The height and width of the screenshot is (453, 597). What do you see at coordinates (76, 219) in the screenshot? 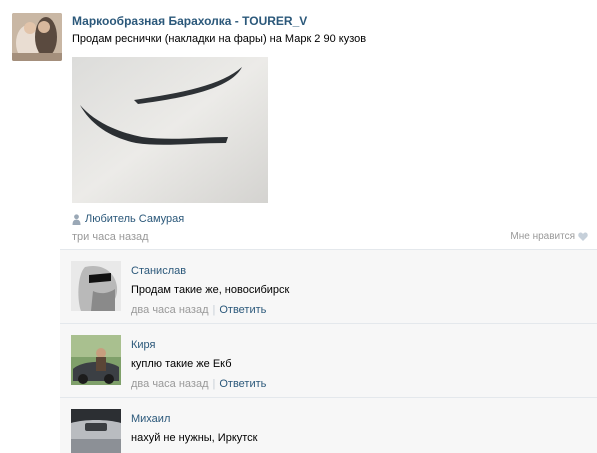
I see `person-icon` at bounding box center [76, 219].